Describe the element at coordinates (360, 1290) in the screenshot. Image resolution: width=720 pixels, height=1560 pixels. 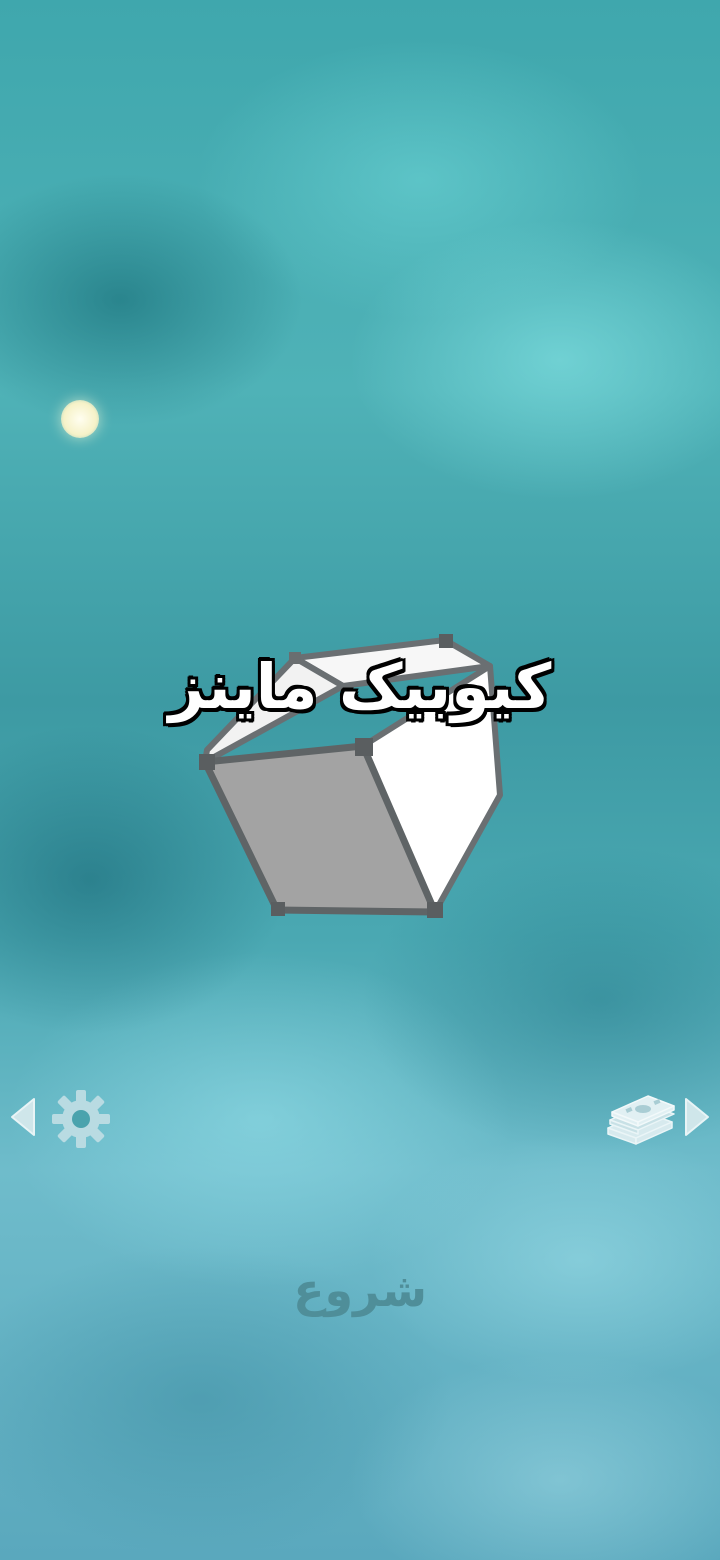
I see `start-button: شروع` at that location.